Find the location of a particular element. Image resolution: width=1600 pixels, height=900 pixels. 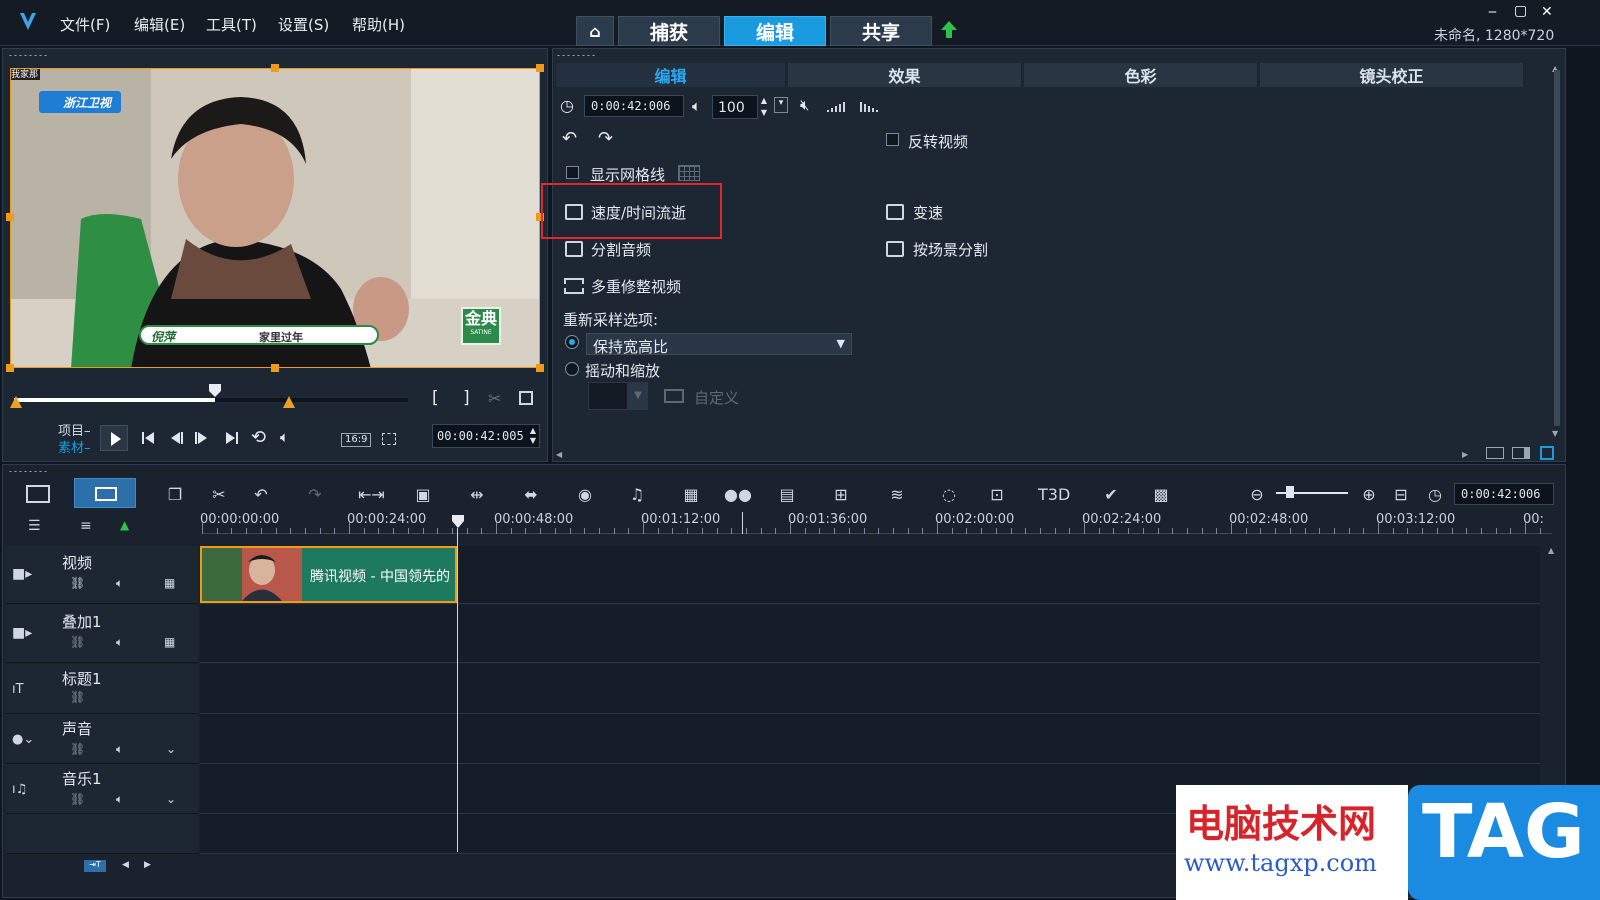

tab-options-edit: 编辑 is located at coordinates (671, 75).